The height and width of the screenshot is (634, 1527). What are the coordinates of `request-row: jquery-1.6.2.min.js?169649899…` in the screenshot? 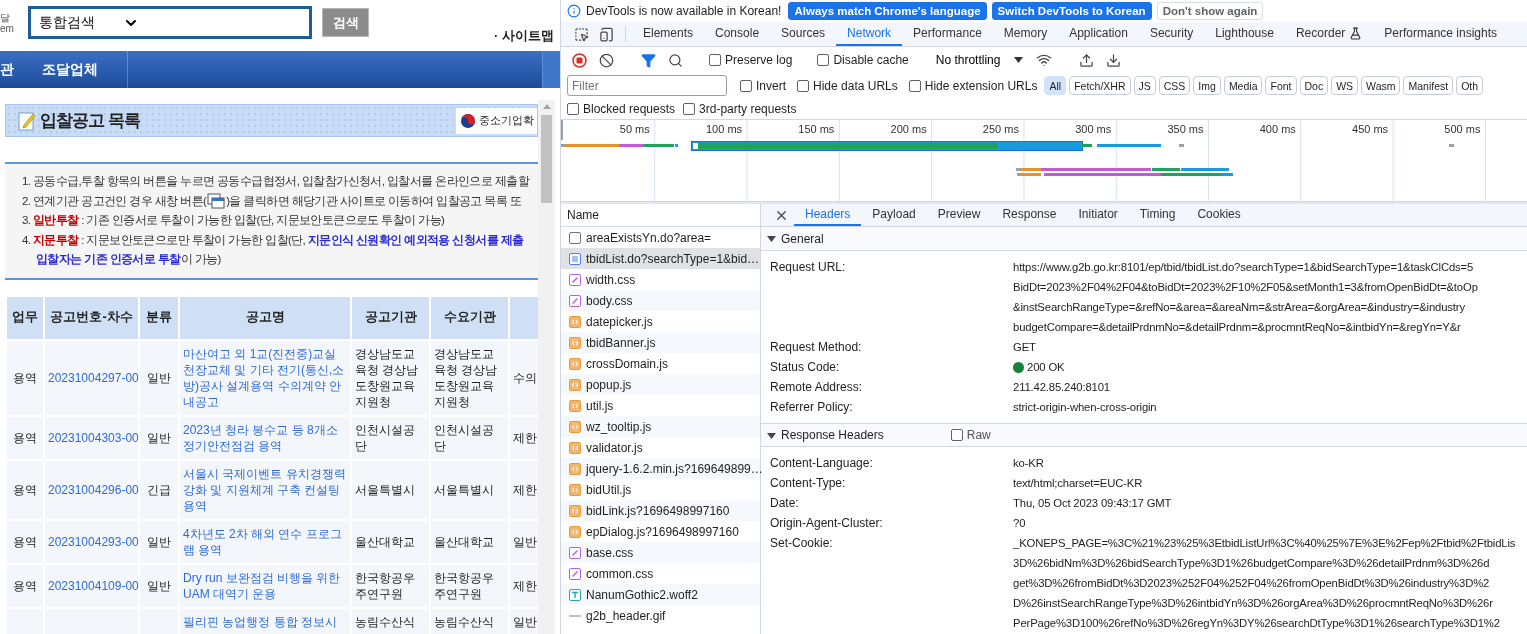 It's located at (660, 468).